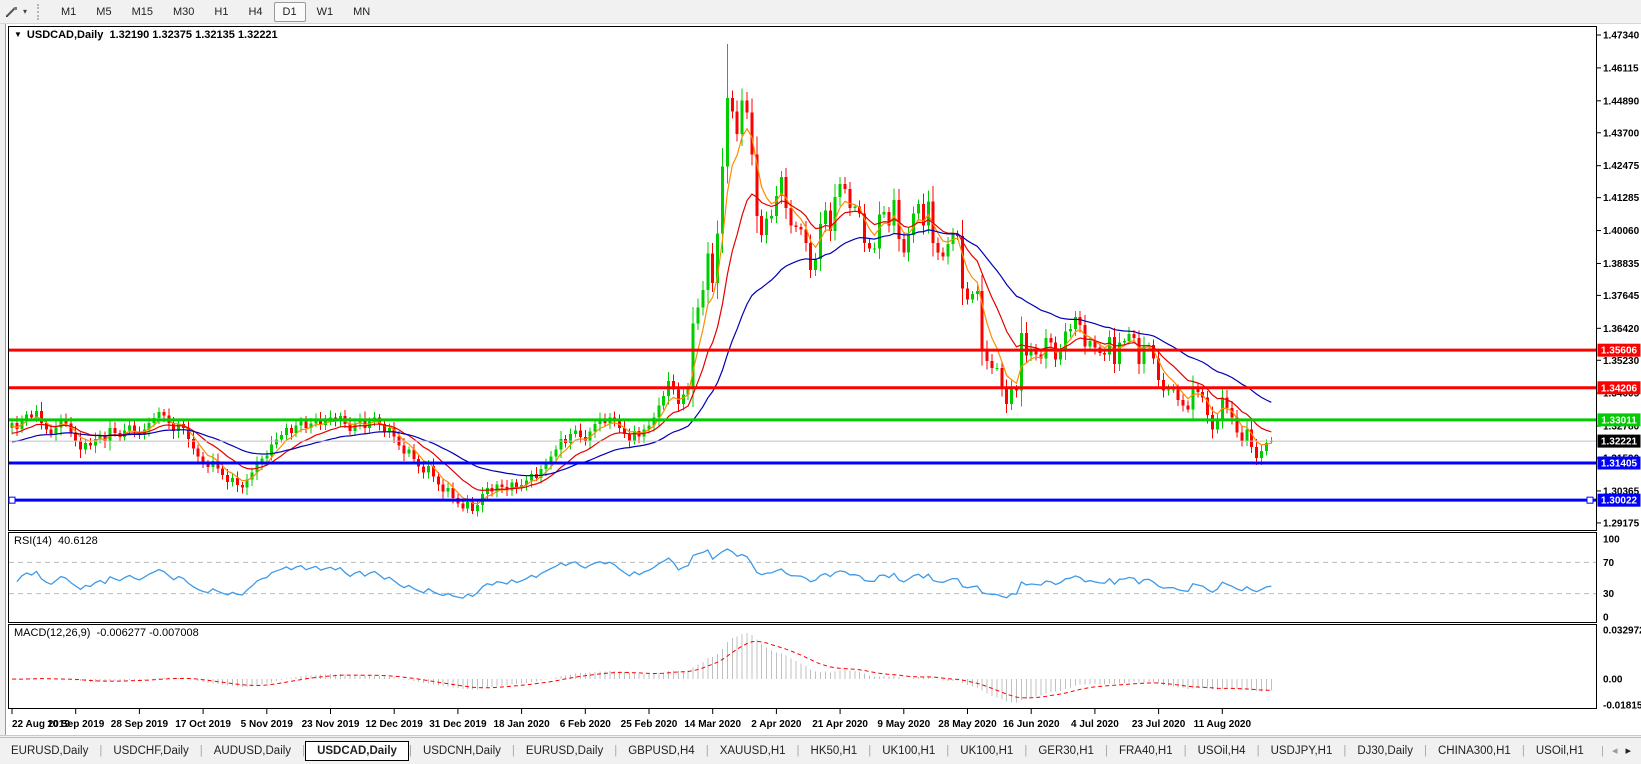 The image size is (1641, 764). What do you see at coordinates (289, 11) in the screenshot?
I see `timeframe-button-D1: D1` at bounding box center [289, 11].